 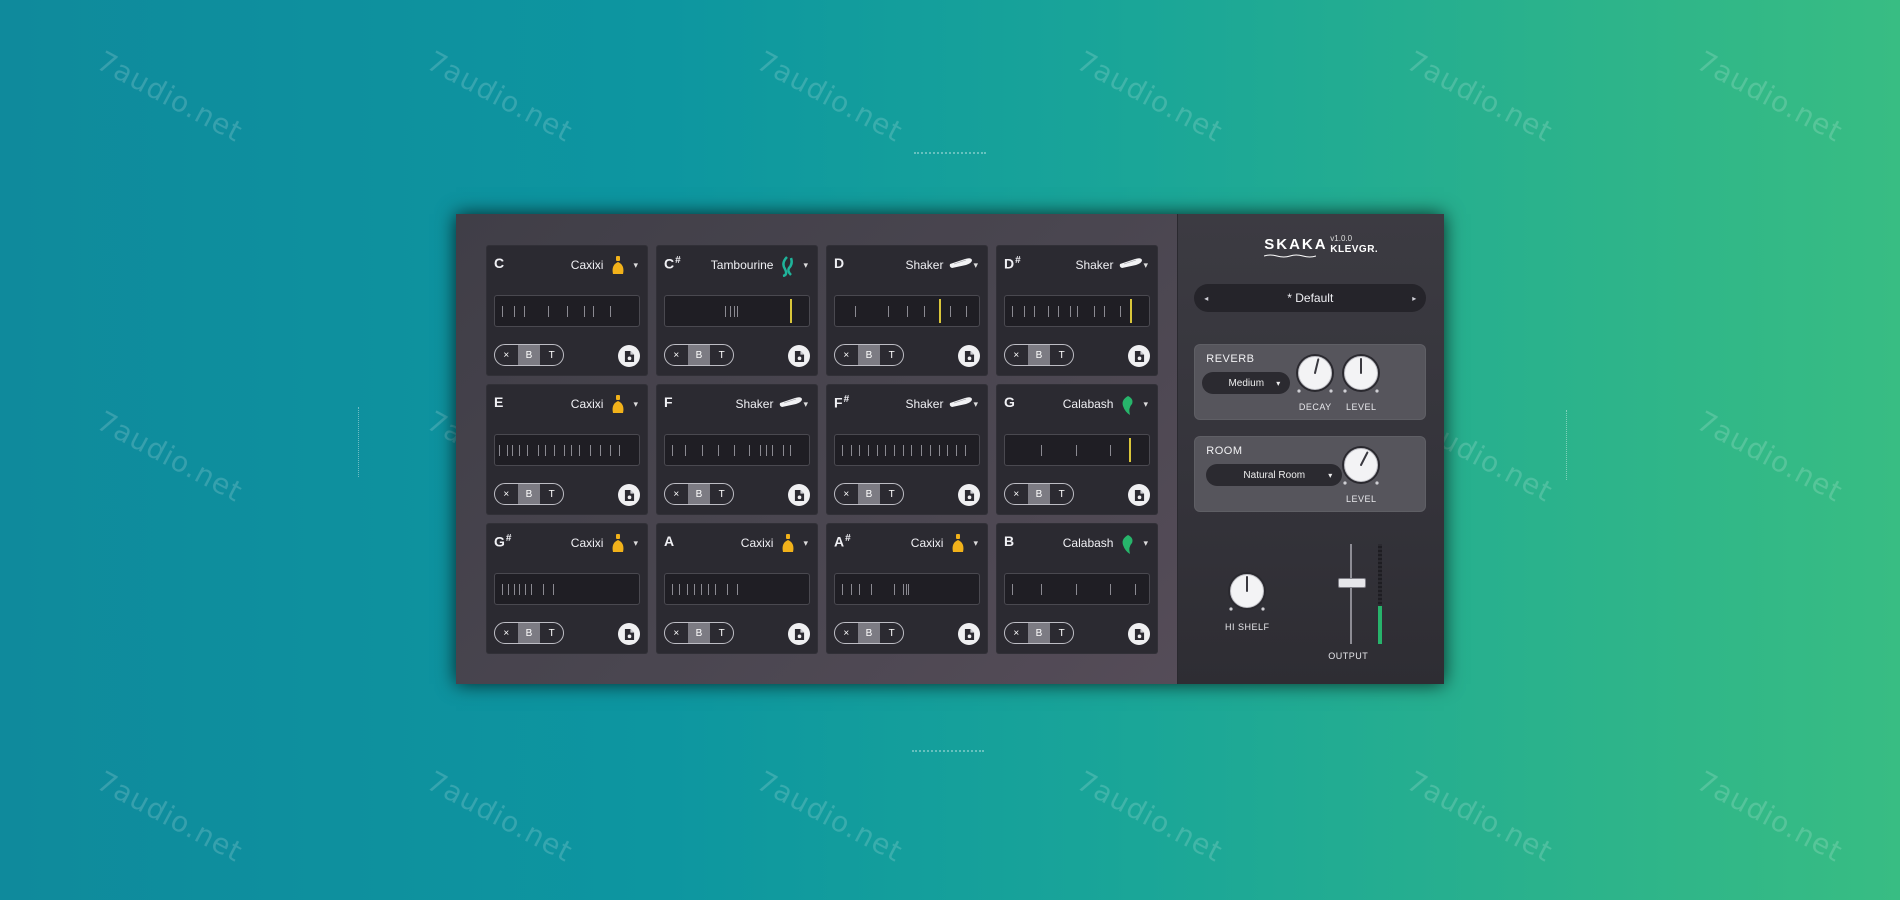 What do you see at coordinates (1206, 298) in the screenshot?
I see `triangle-left-icon: ◂` at bounding box center [1206, 298].